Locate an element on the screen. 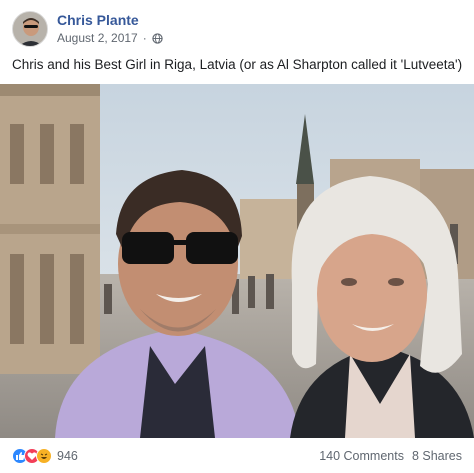 The image size is (474, 473). post-header: Chris Plante August 2, 2017 · is located at coordinates (237, 26).